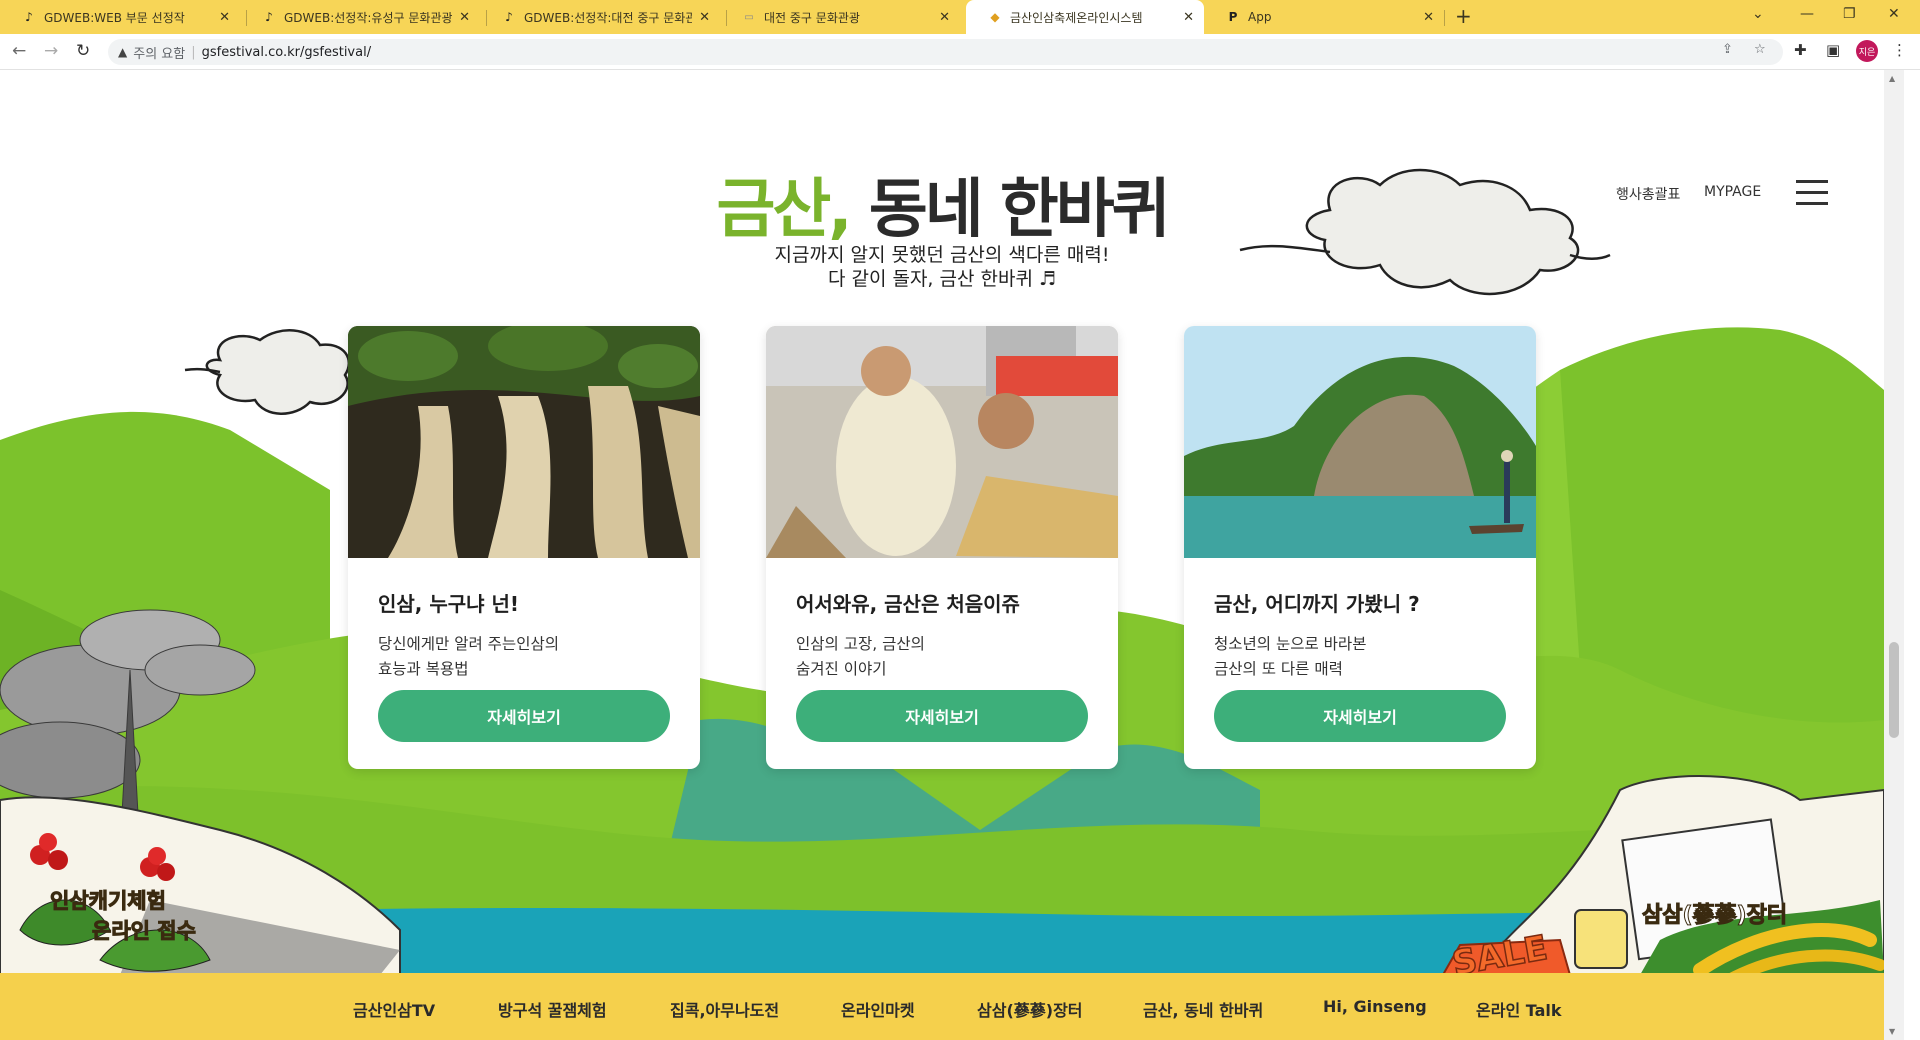  What do you see at coordinates (159, 52) in the screenshot?
I see `security-warning-label: 주의 요함` at bounding box center [159, 52].